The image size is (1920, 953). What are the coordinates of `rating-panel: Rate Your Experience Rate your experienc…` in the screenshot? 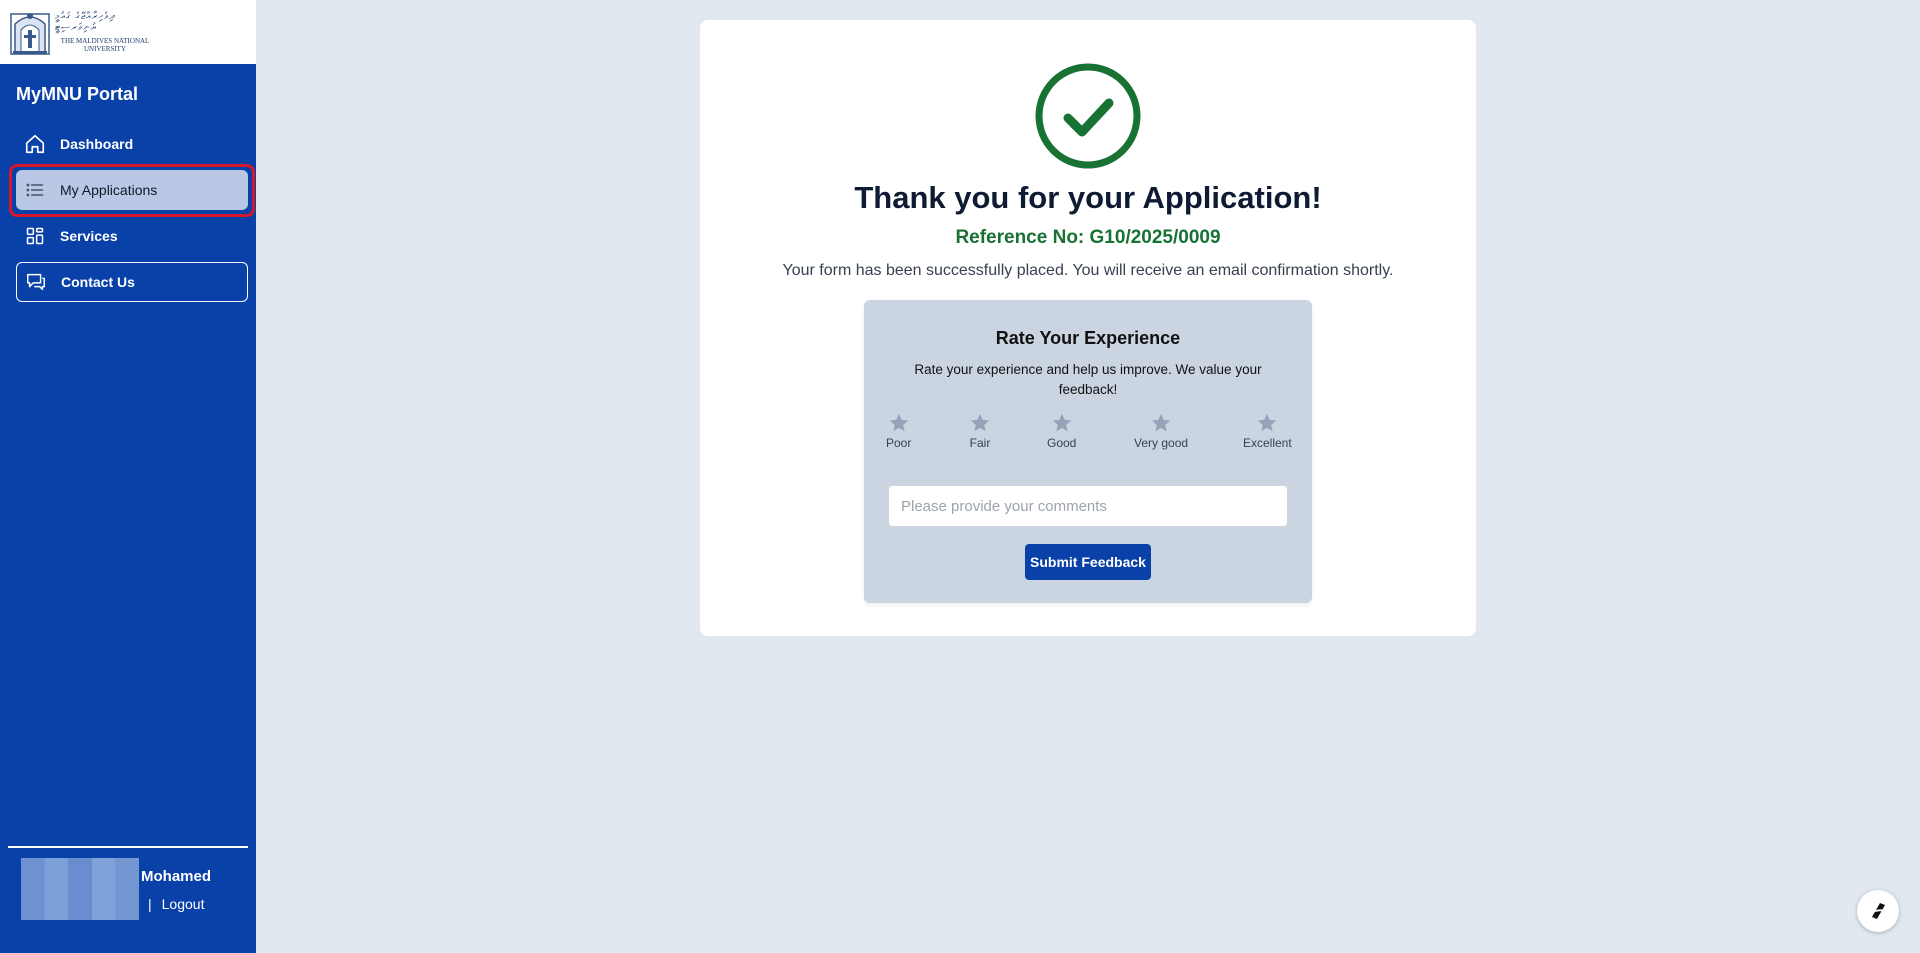 It's located at (1088, 451).